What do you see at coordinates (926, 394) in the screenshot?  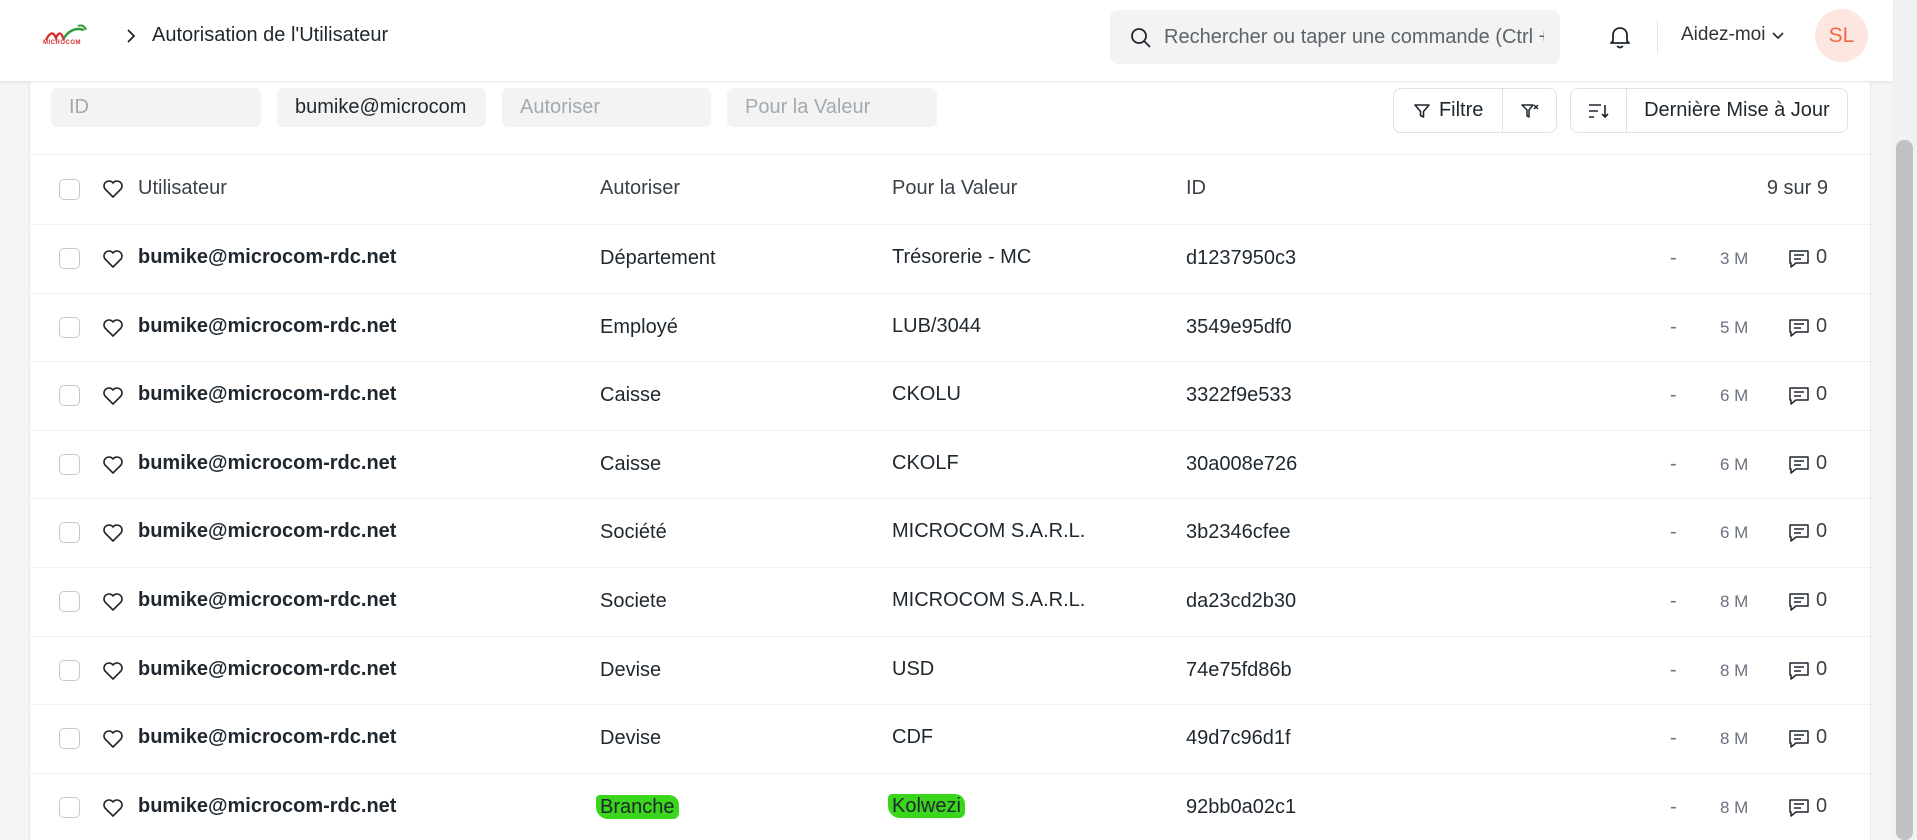 I see `for-value-cell: CKOLU` at bounding box center [926, 394].